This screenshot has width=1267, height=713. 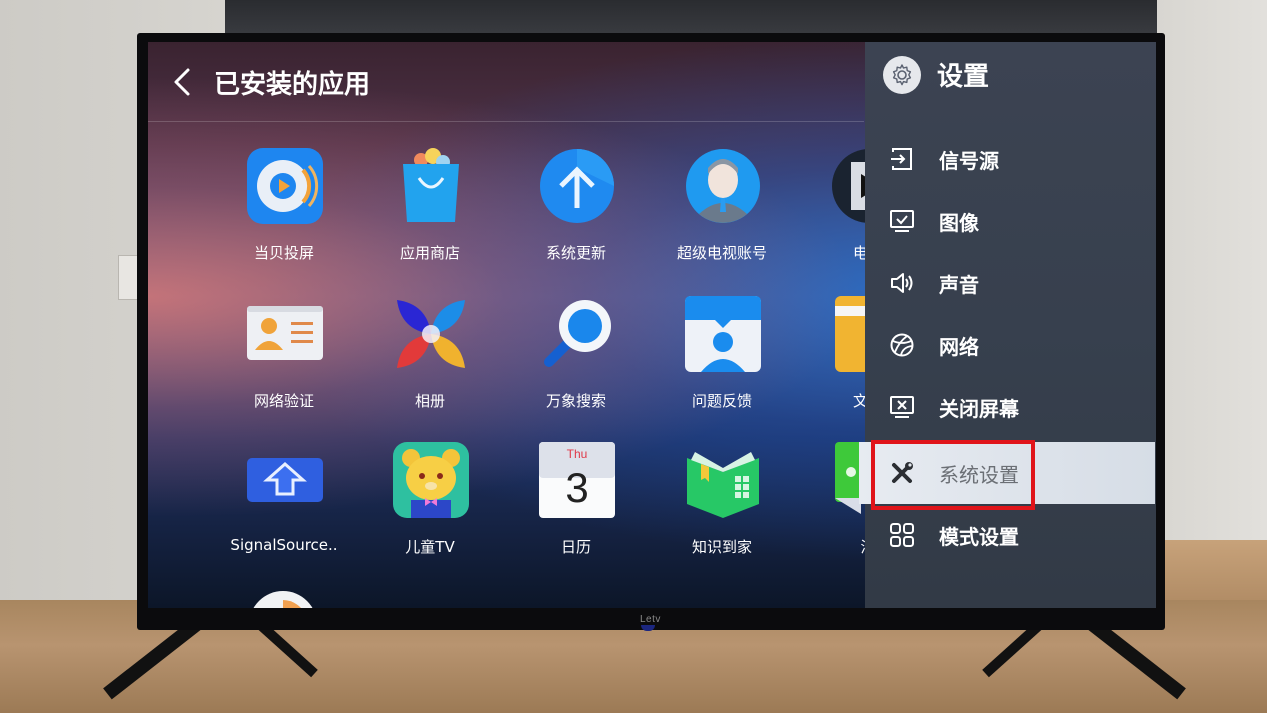 I want to click on app-label: 儿童TV, so click(x=430, y=547).